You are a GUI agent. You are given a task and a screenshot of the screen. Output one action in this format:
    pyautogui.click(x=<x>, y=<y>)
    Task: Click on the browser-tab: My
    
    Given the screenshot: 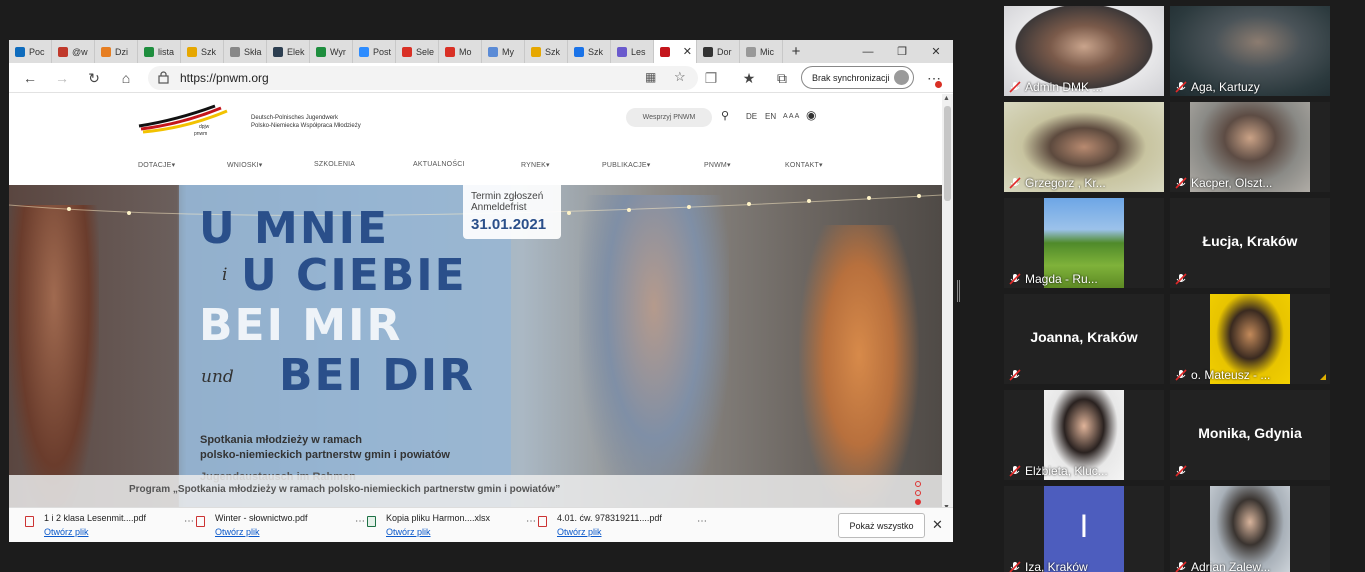 What is the action you would take?
    pyautogui.click(x=503, y=51)
    